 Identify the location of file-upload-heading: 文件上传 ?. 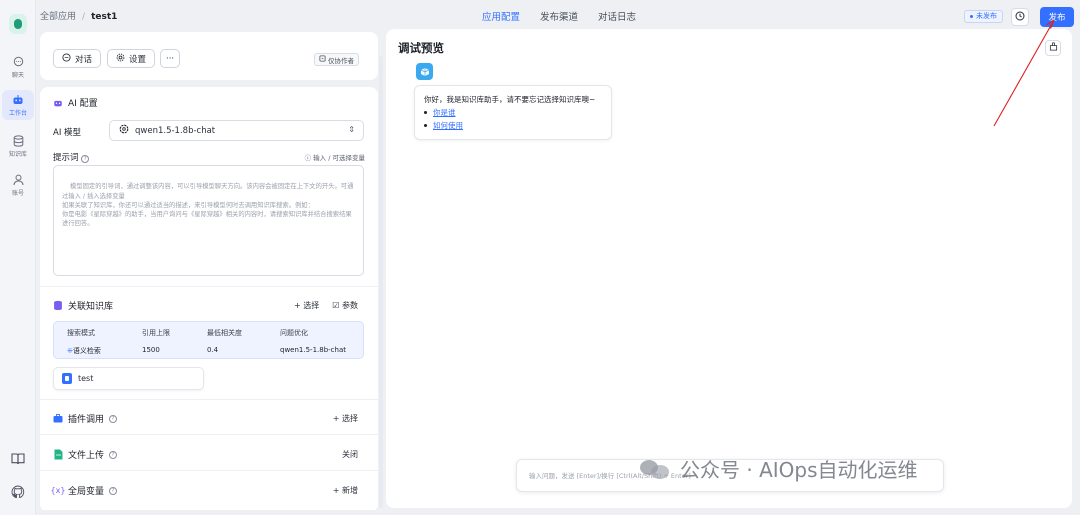
(85, 454).